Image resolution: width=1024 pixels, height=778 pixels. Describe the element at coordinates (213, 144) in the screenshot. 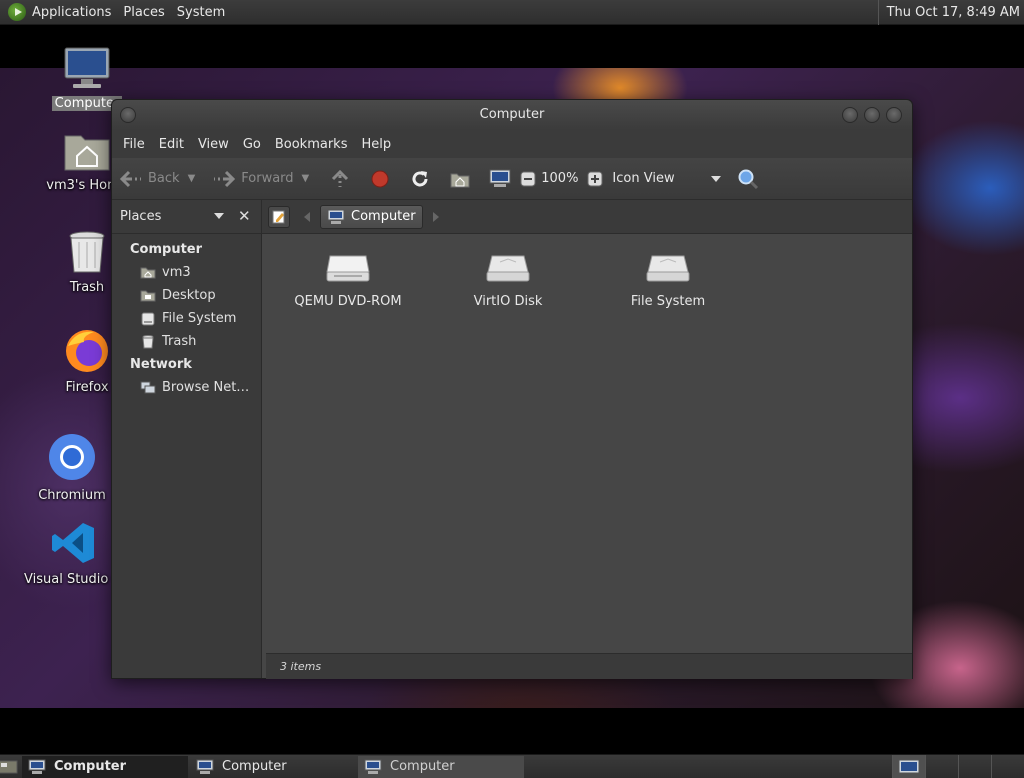

I see `menu-view: View` at that location.